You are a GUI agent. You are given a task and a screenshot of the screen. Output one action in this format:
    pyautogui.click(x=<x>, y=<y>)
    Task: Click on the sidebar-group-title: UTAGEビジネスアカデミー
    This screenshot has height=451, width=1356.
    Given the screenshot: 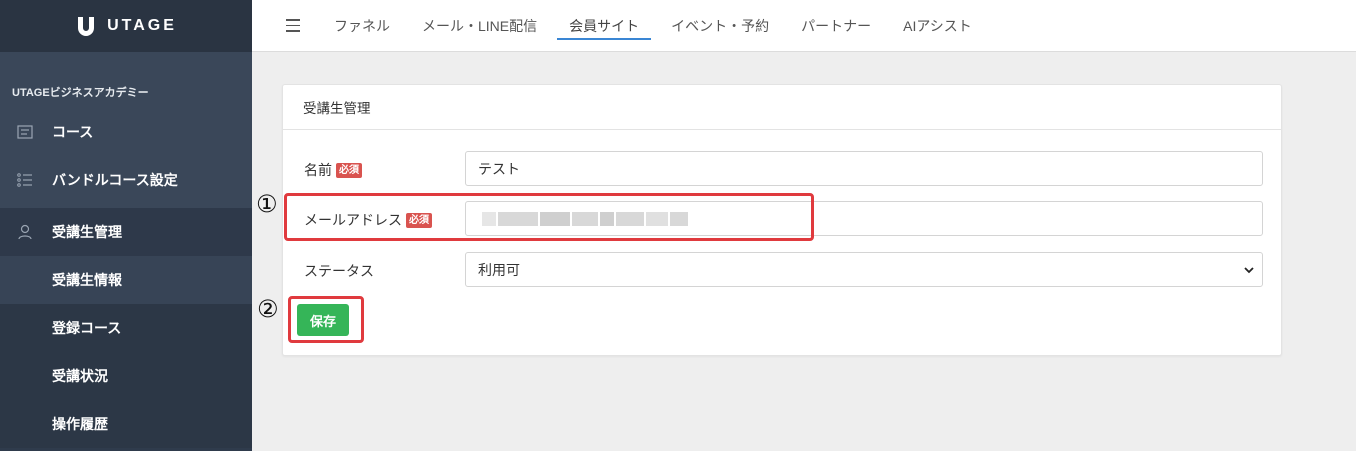 What is the action you would take?
    pyautogui.click(x=80, y=93)
    